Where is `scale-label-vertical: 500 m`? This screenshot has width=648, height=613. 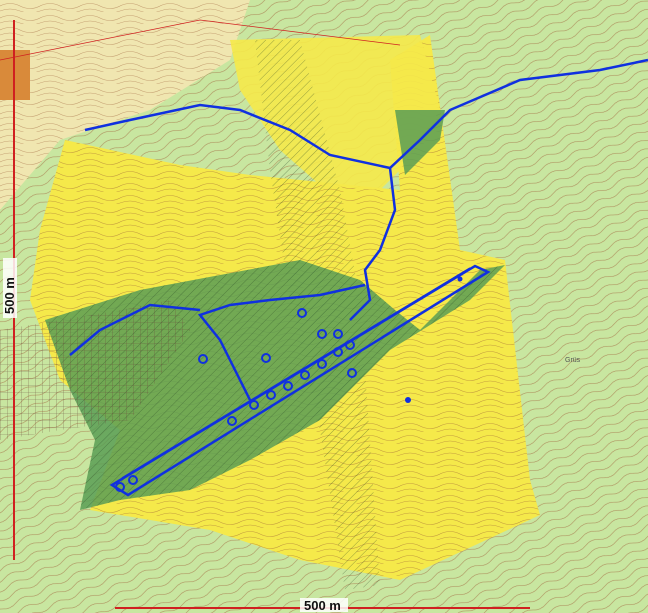
scale-label-vertical: 500 m is located at coordinates (9, 295).